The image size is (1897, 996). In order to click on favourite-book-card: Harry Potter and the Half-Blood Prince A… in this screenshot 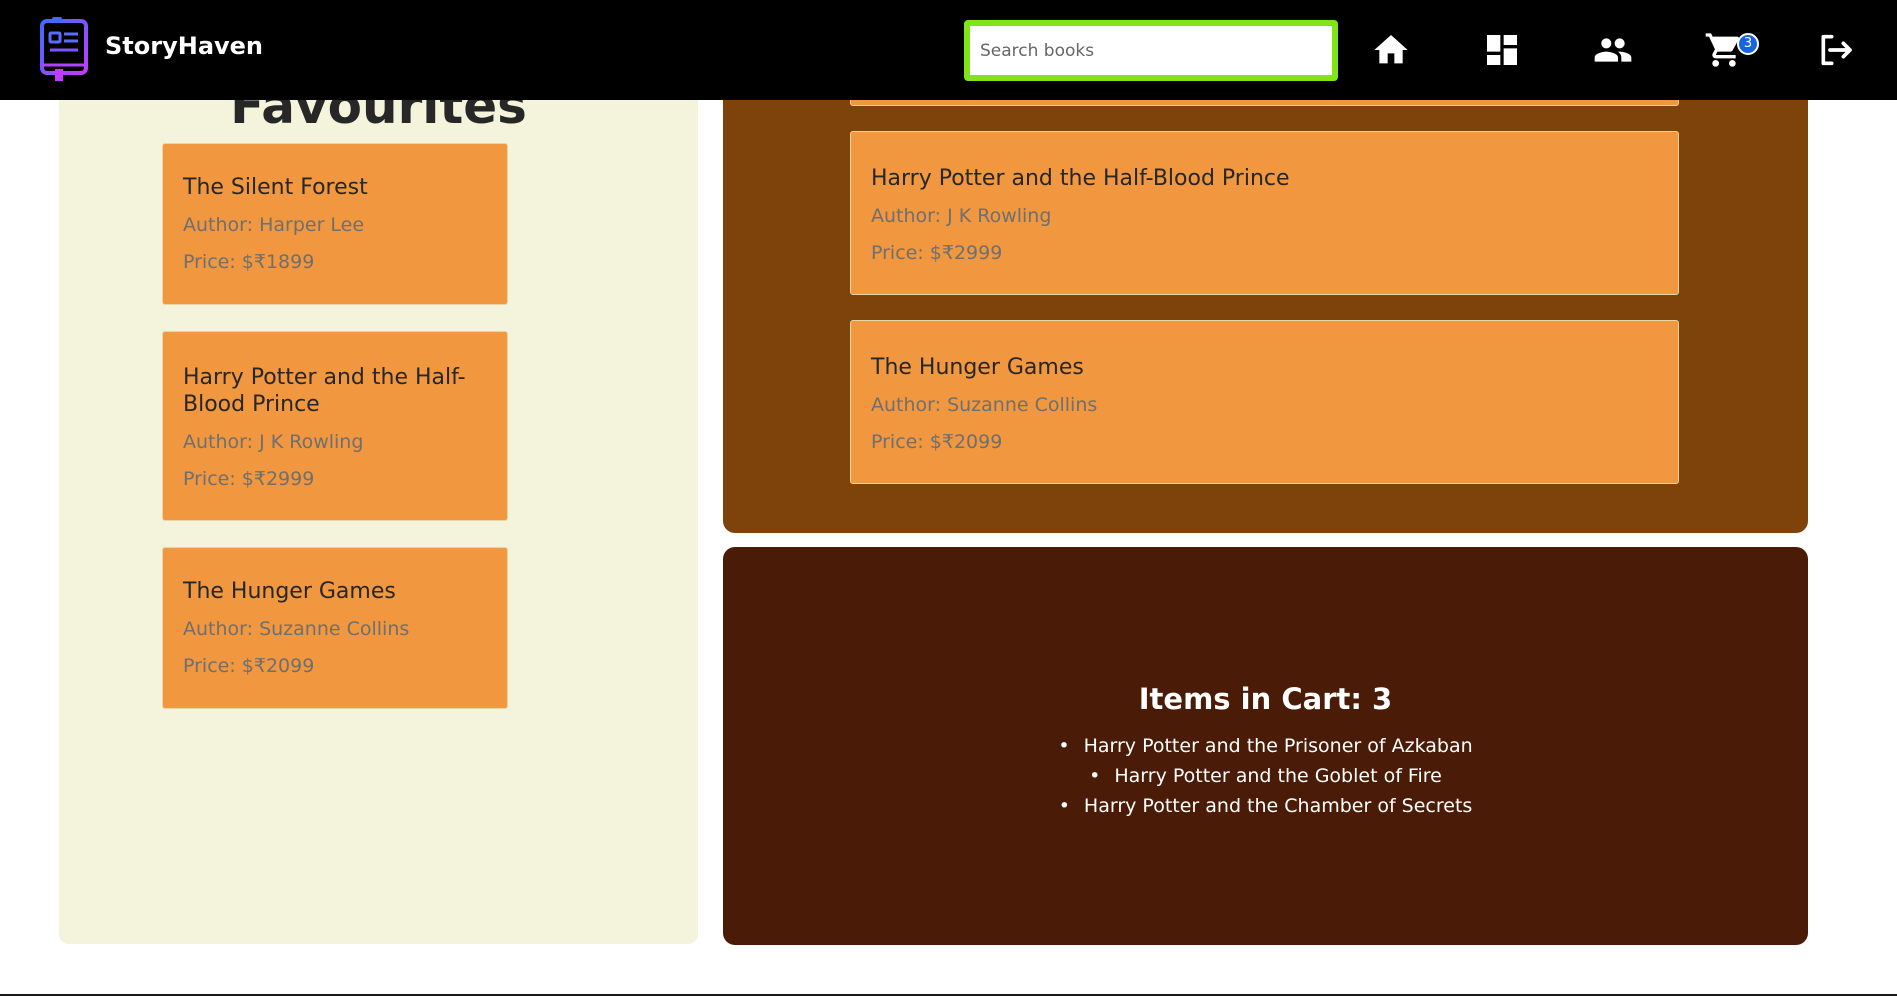, I will do `click(335, 426)`.